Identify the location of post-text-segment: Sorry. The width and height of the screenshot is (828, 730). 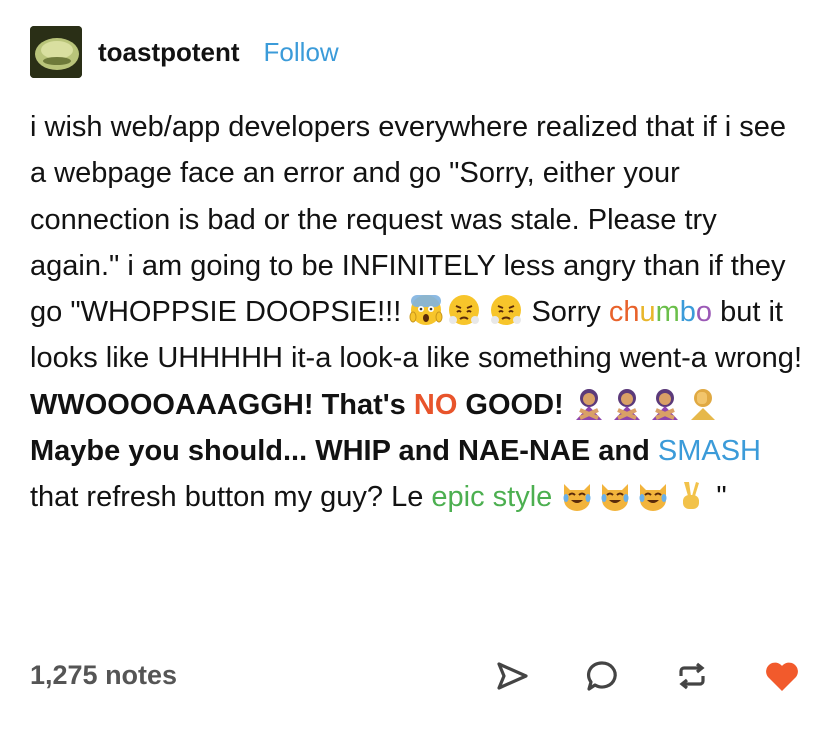
(566, 312).